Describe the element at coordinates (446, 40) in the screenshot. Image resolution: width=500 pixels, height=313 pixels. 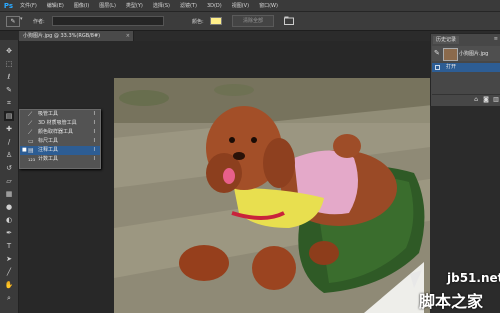
I see `history-panel-tab: 历史记录` at that location.